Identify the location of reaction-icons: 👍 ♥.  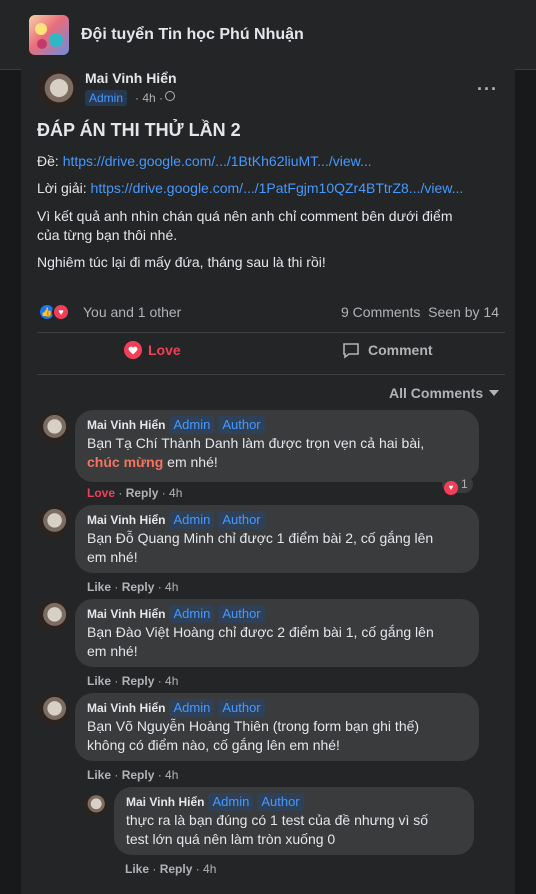
(58, 312).